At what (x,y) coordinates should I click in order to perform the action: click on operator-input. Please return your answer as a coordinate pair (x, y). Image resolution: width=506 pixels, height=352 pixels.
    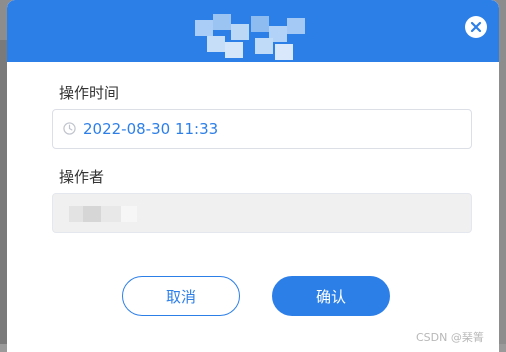
    Looking at the image, I should click on (262, 213).